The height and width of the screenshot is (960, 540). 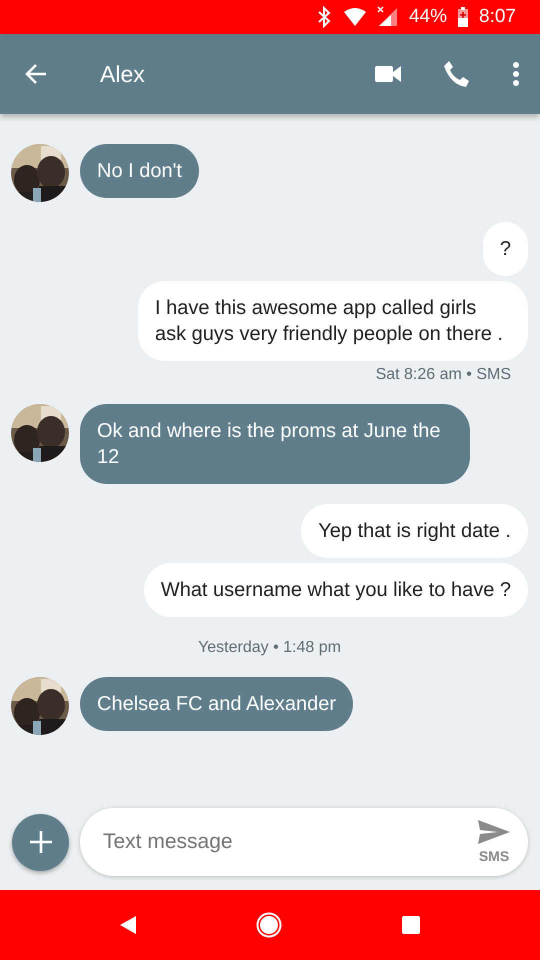 What do you see at coordinates (516, 74) in the screenshot?
I see `more-options-icon` at bounding box center [516, 74].